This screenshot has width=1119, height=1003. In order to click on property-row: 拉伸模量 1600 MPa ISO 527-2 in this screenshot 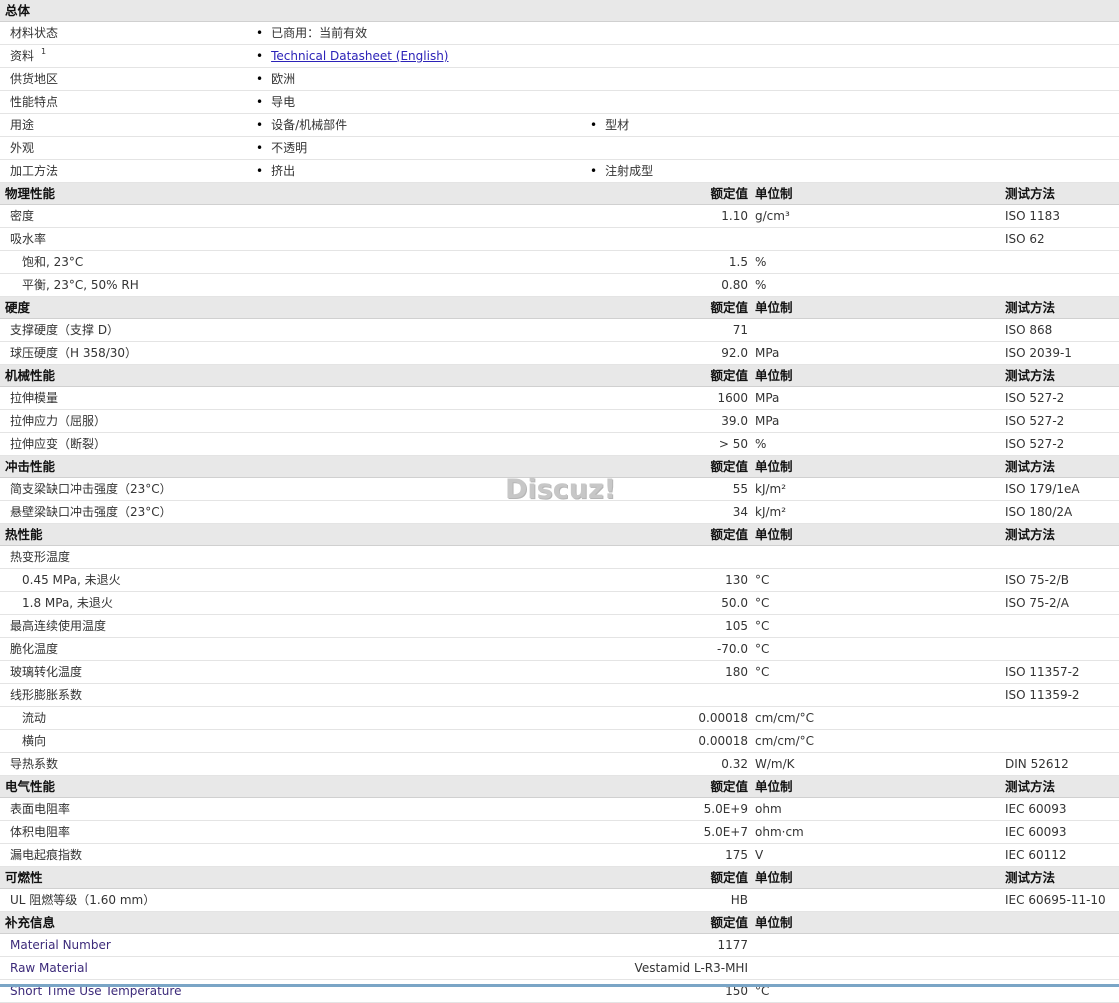, I will do `click(559, 398)`.